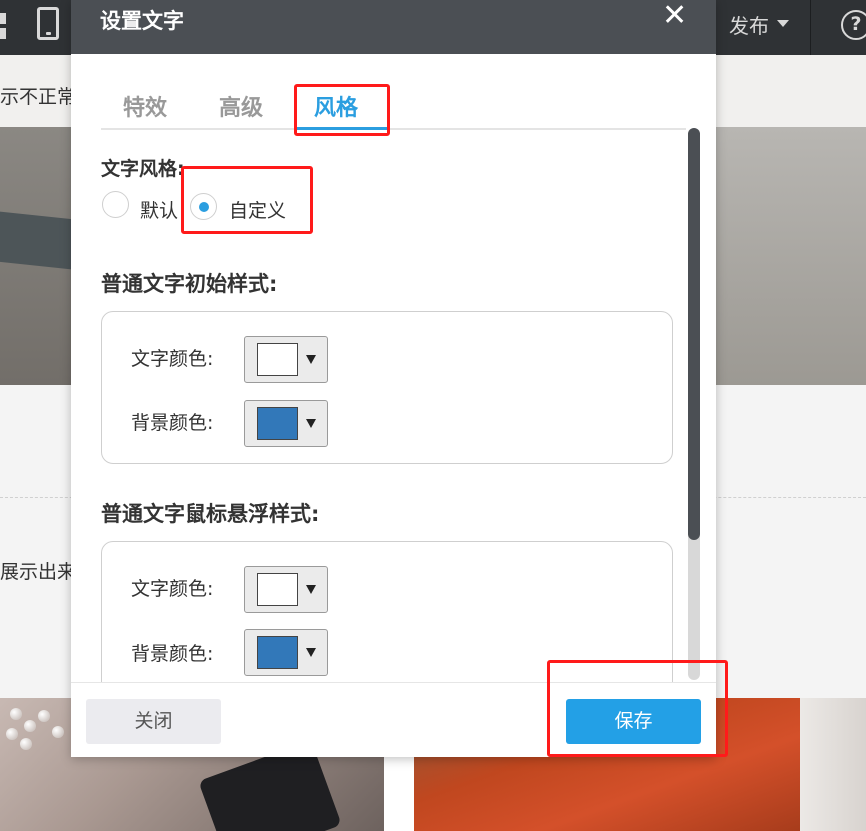  Describe the element at coordinates (387, 387) in the screenshot. I see `normal-style-panel: 文字颜色: 背景颜色:` at that location.